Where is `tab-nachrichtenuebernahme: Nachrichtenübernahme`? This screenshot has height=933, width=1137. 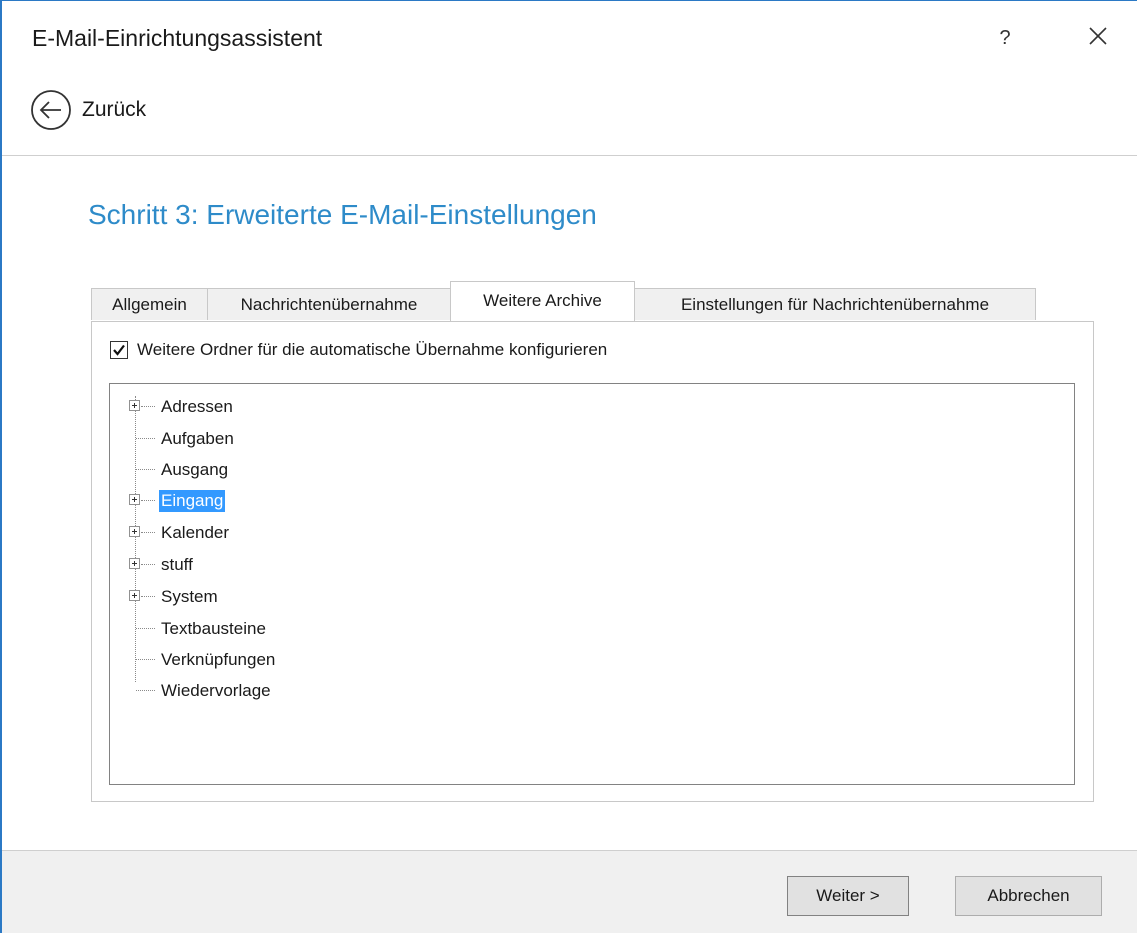 tab-nachrichtenuebernahme: Nachrichtenübernahme is located at coordinates (329, 304).